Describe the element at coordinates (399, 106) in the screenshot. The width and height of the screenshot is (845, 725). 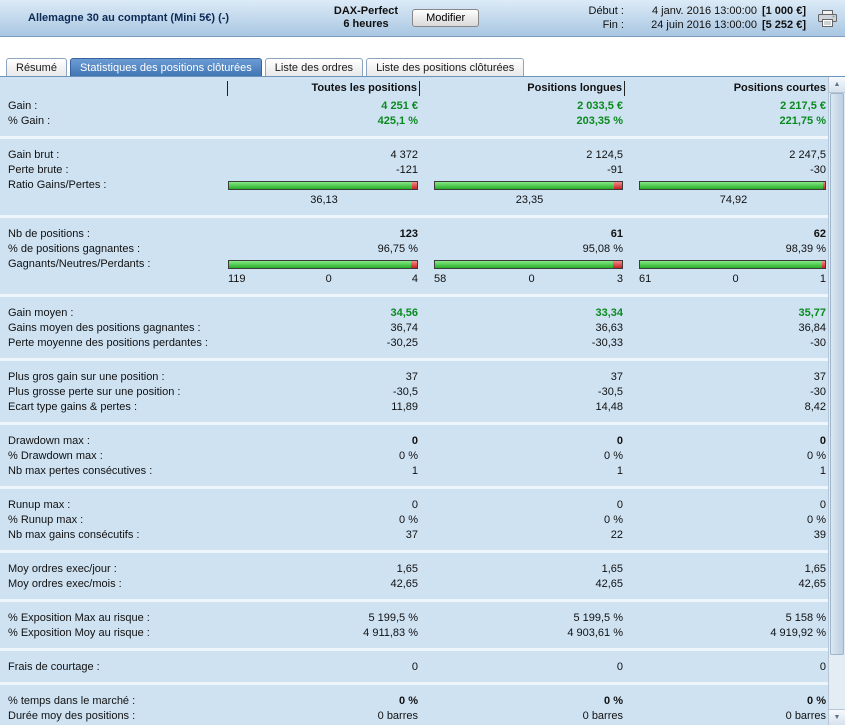
I see `row-value: 4 251 €` at that location.